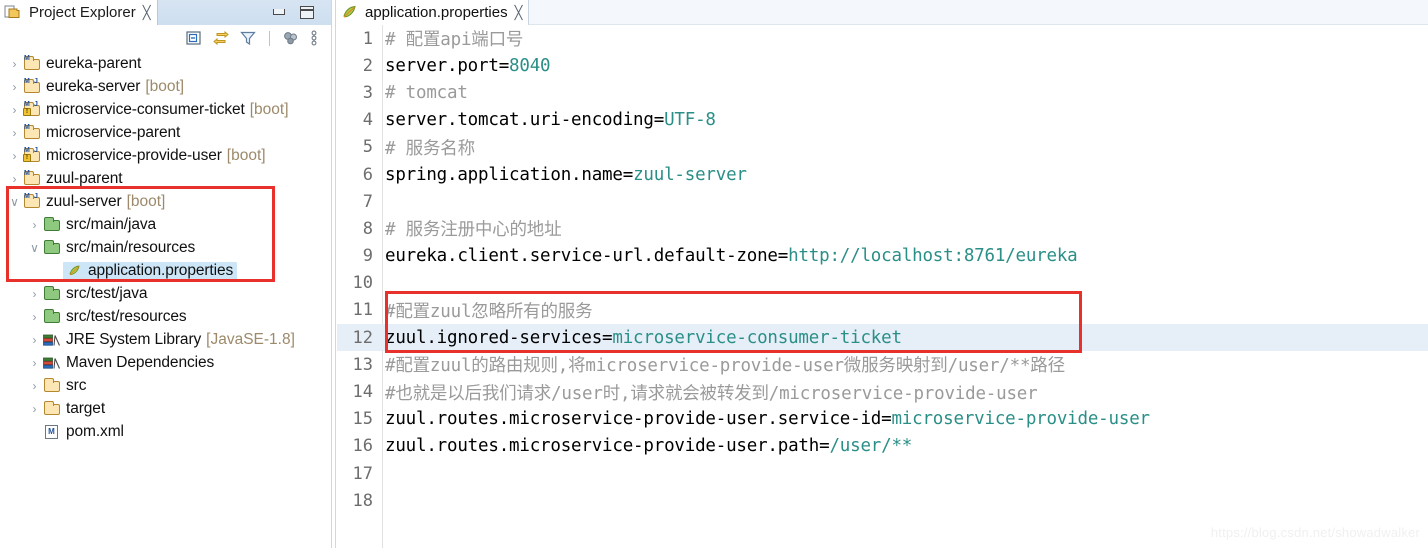 Image resolution: width=1428 pixels, height=548 pixels. Describe the element at coordinates (882, 310) in the screenshot. I see `code-line: 11 #配置zuul忽略所有的服务` at that location.